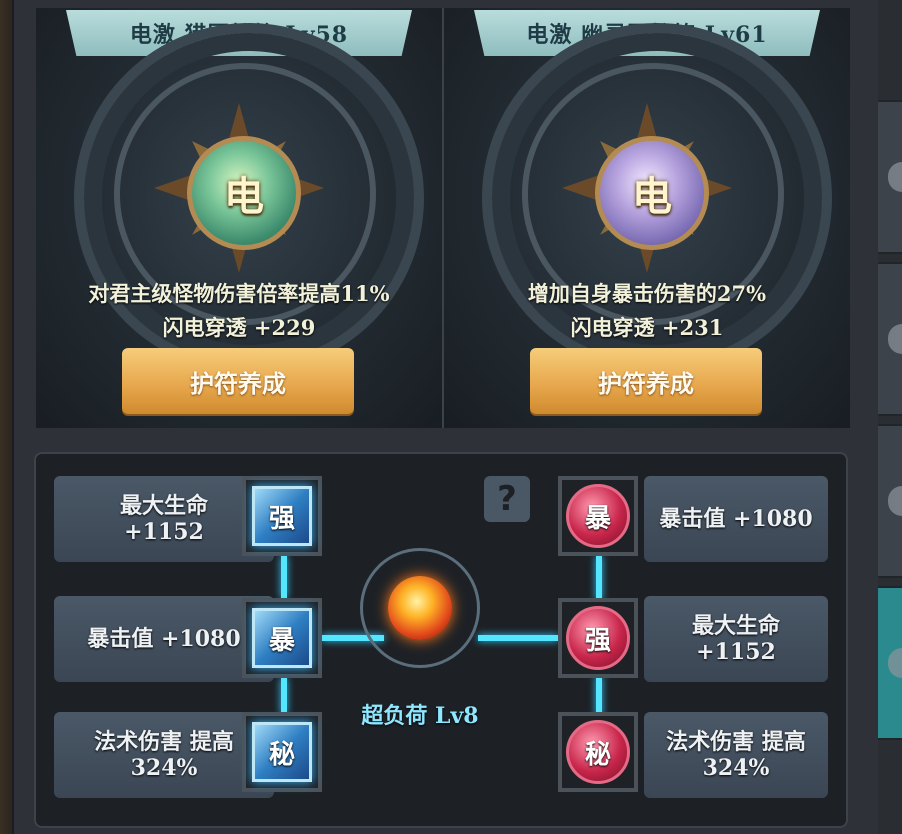 This screenshot has height=834, width=902. I want to click on red-gem: 强, so click(598, 638).